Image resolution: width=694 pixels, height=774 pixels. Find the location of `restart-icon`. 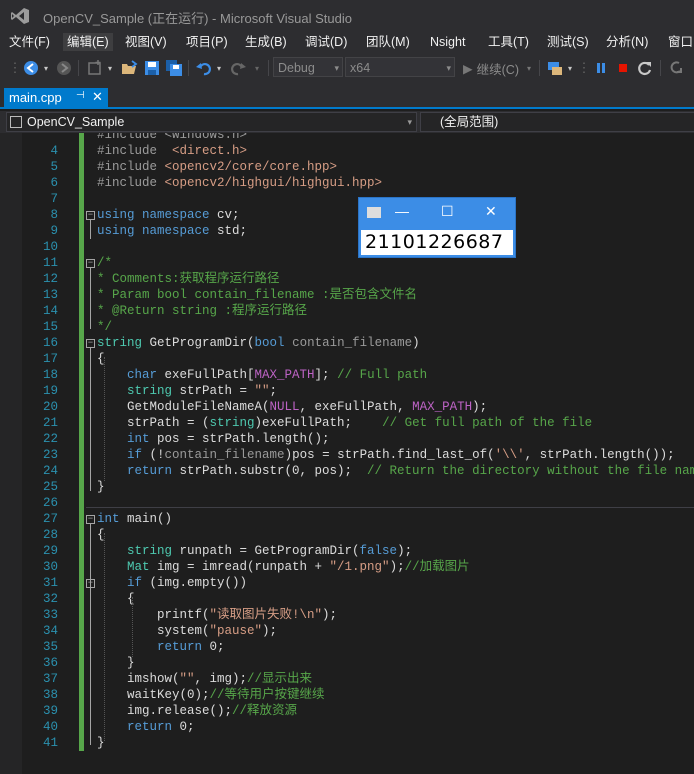

restart-icon is located at coordinates (645, 68).